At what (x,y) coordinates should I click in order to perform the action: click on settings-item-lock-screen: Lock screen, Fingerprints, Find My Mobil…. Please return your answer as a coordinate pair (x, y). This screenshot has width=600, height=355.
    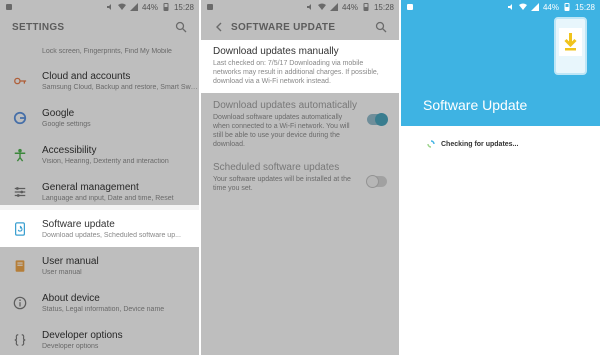
    Looking at the image, I should click on (99, 51).